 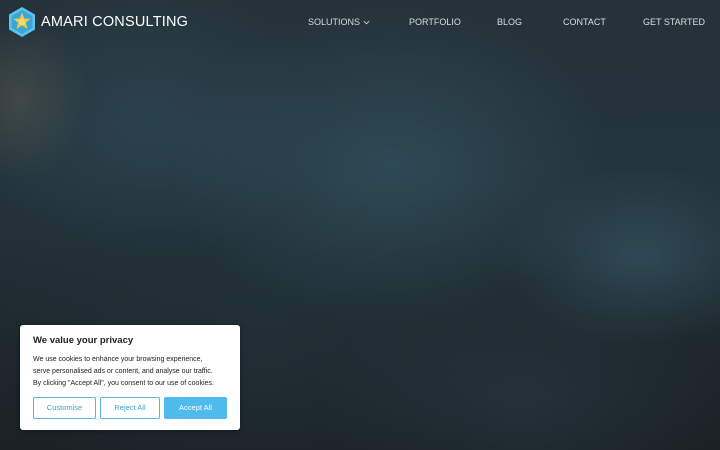 I want to click on accept-all-button: Accept All, so click(x=195, y=408).